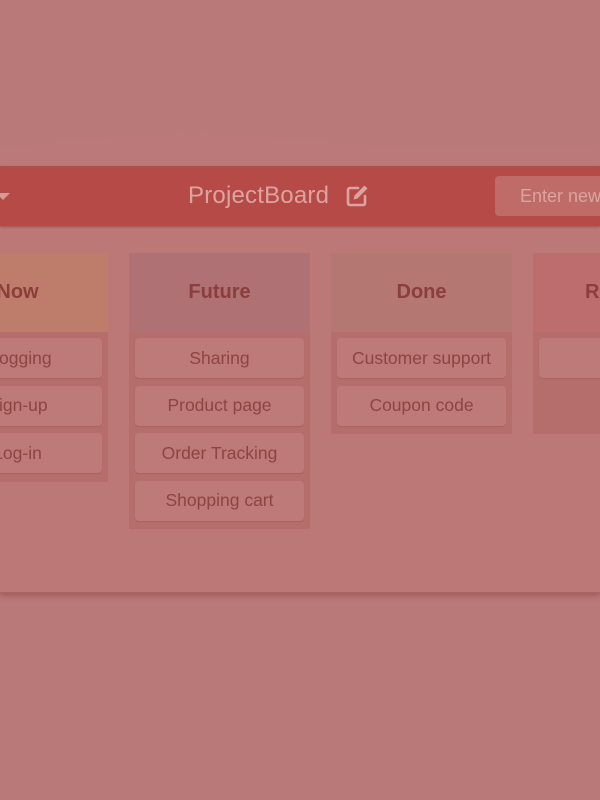 Image resolution: width=600 pixels, height=800 pixels. Describe the element at coordinates (357, 196) in the screenshot. I see `edit-icon` at that location.